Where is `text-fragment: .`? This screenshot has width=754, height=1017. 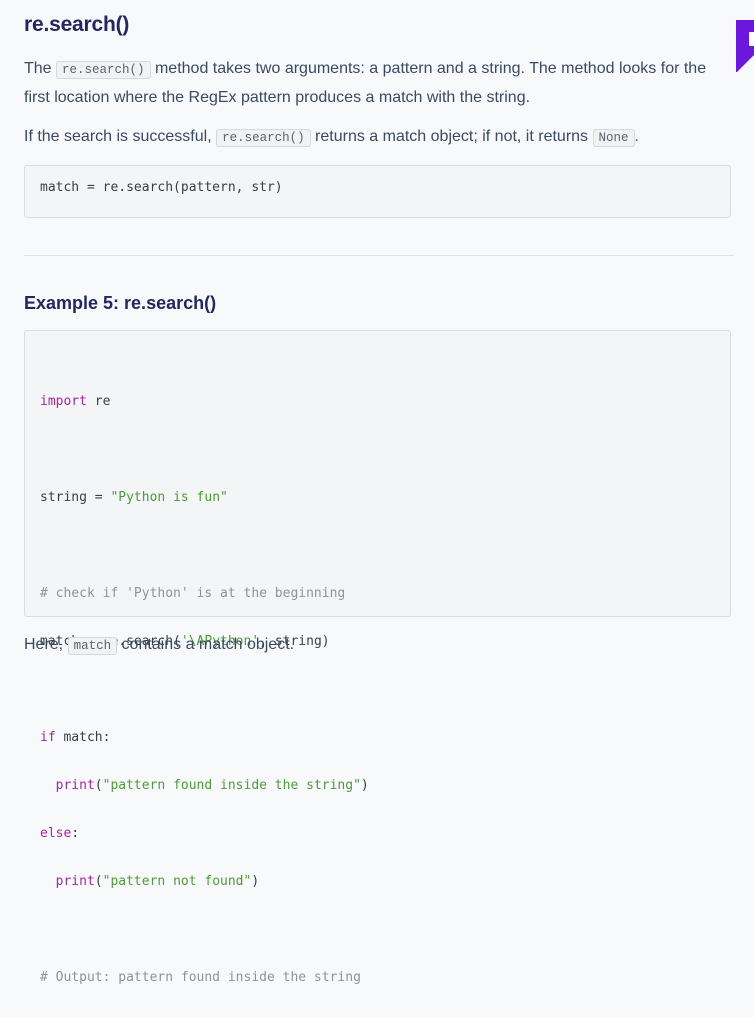 text-fragment: . is located at coordinates (636, 136).